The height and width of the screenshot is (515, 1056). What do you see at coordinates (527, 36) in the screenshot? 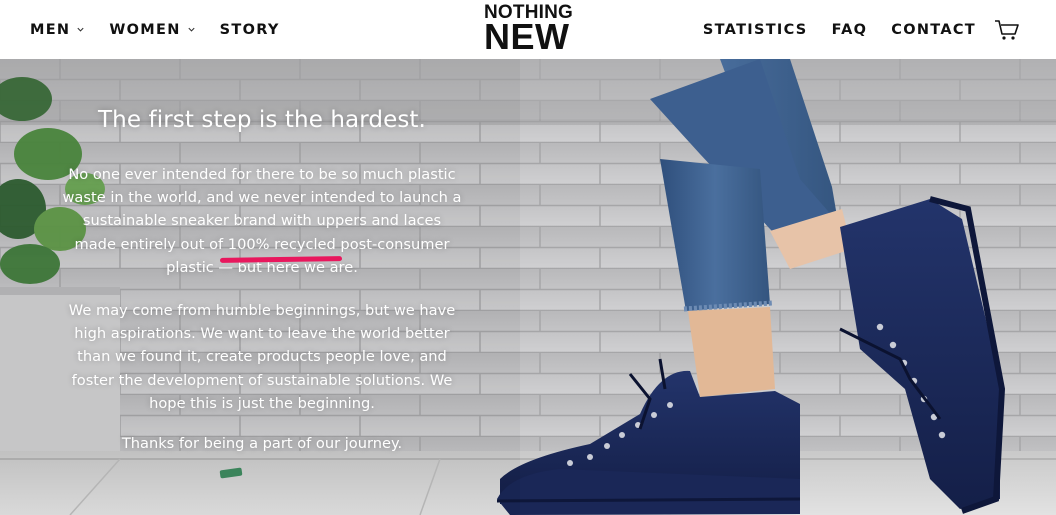
I see `logo-line-2: NEW` at bounding box center [527, 36].